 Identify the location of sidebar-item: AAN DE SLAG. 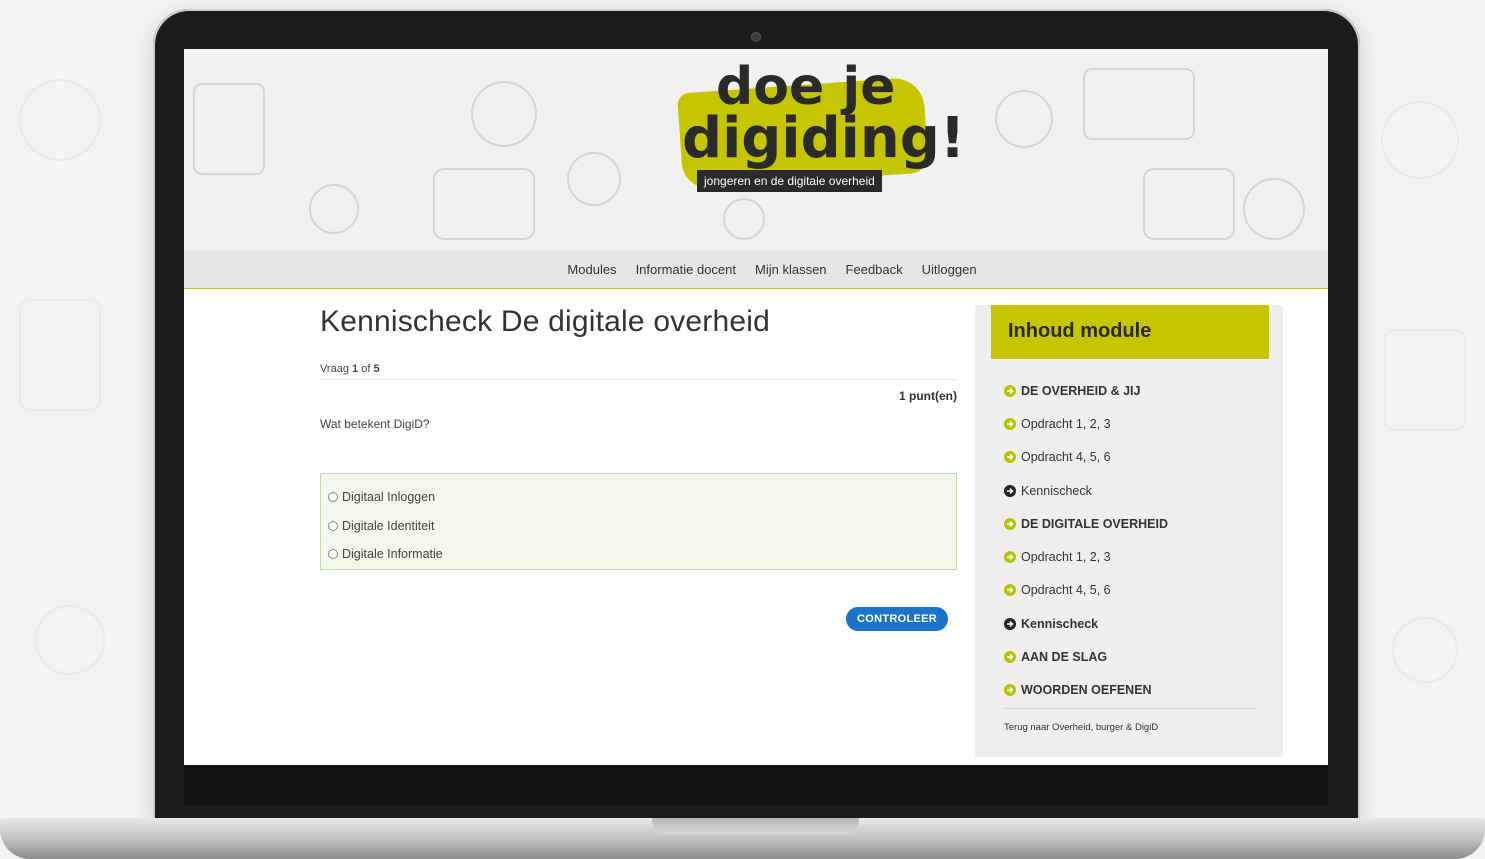
(1130, 656).